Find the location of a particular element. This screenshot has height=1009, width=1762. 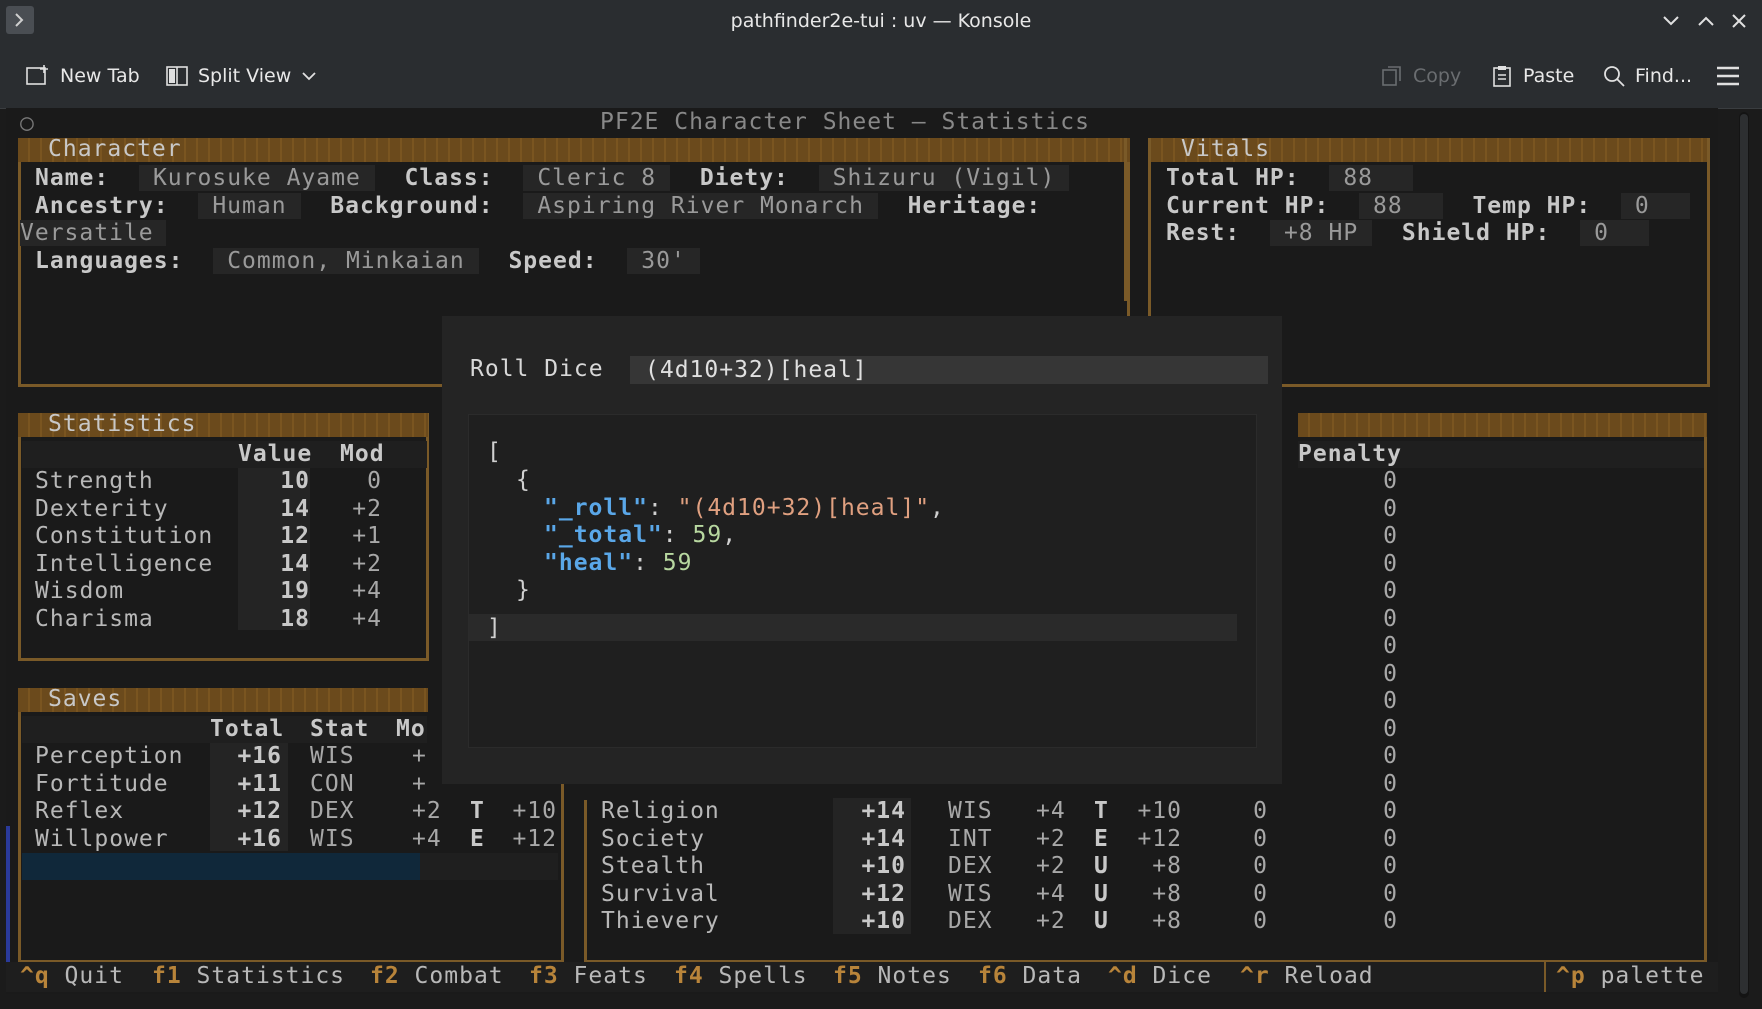

maximize-button is located at coordinates (1706, 21).